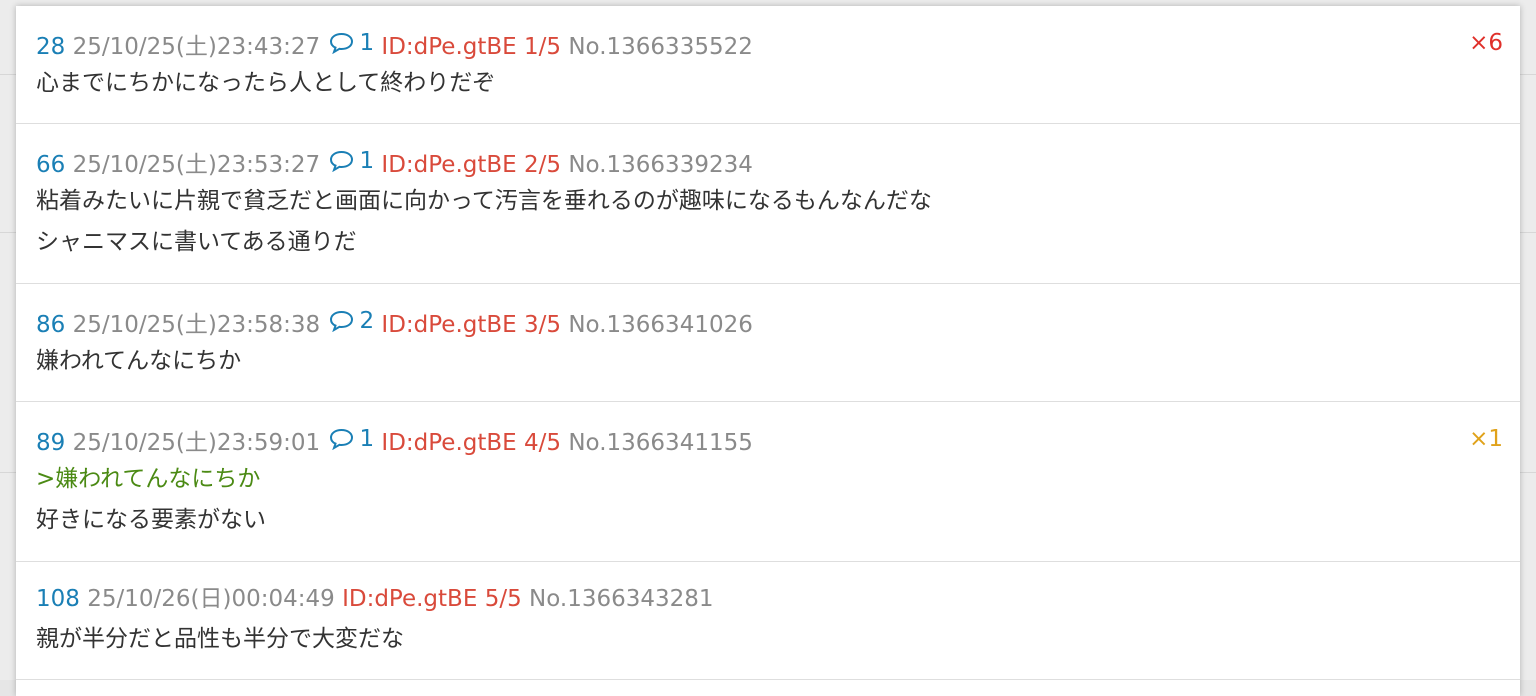 Image resolution: width=1536 pixels, height=696 pixels. I want to click on reply-count: 2, so click(367, 321).